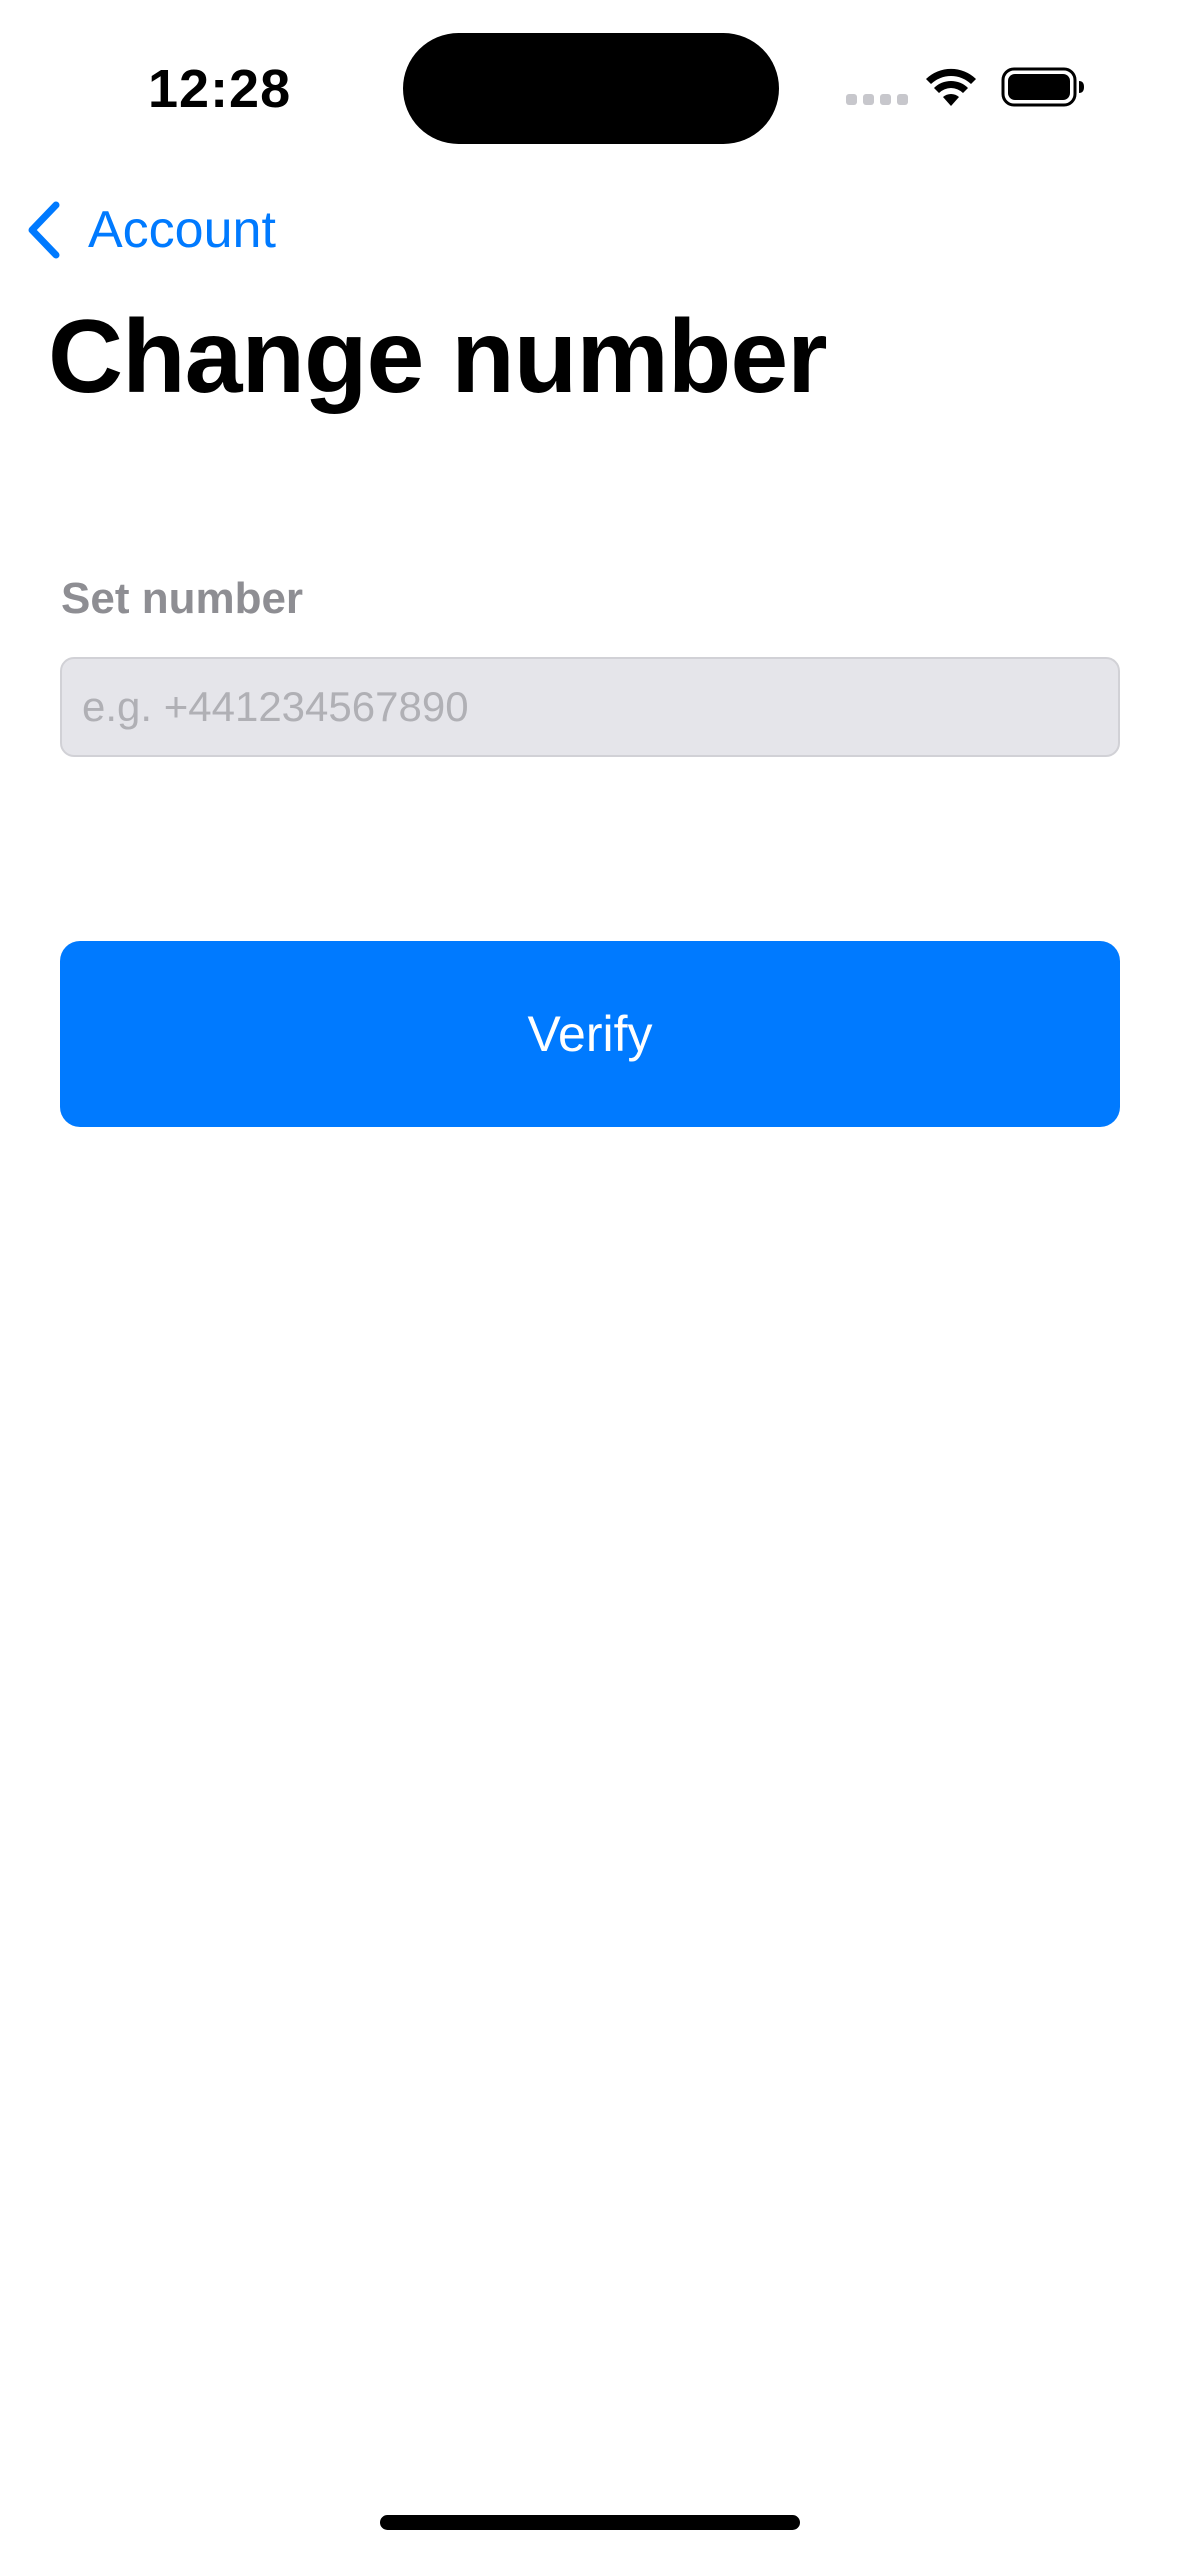 This screenshot has width=1179, height=2556. What do you see at coordinates (951, 87) in the screenshot?
I see `wifi-icon` at bounding box center [951, 87].